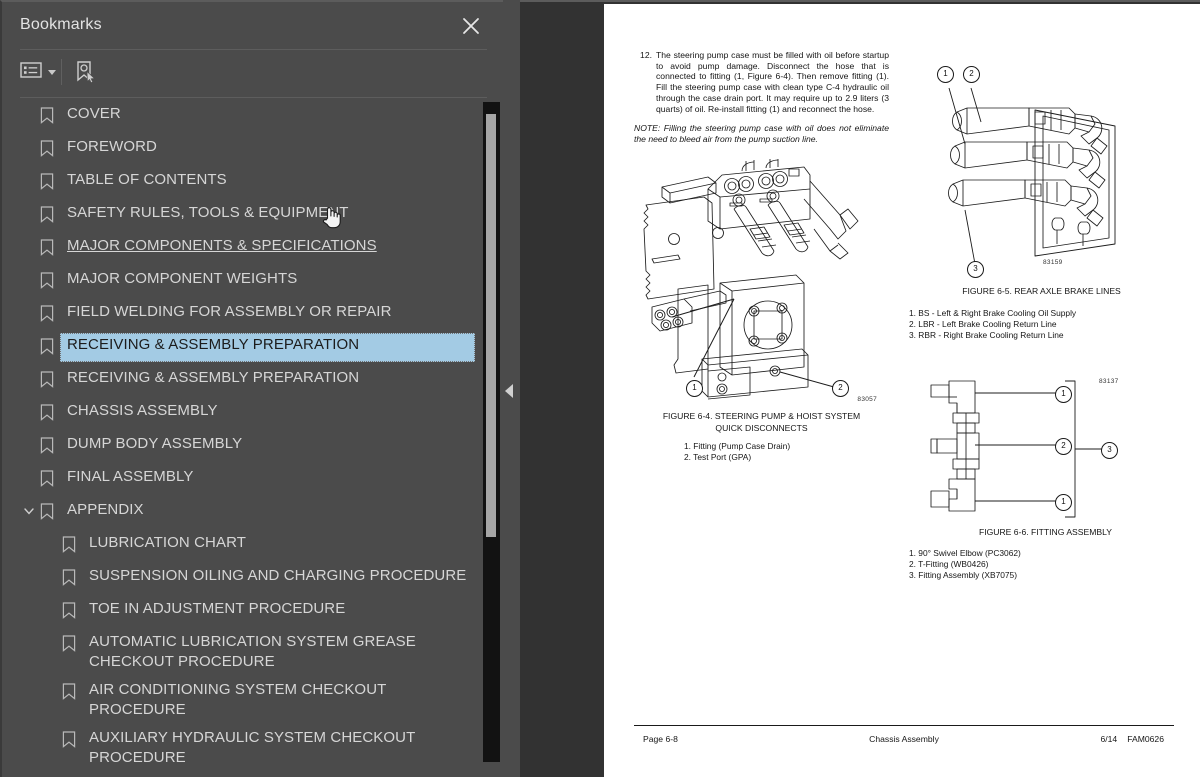 The height and width of the screenshot is (777, 1200). What do you see at coordinates (155, 443) in the screenshot?
I see `bookmark-item-label: DUMP BODY ASSEMBLY` at bounding box center [155, 443].